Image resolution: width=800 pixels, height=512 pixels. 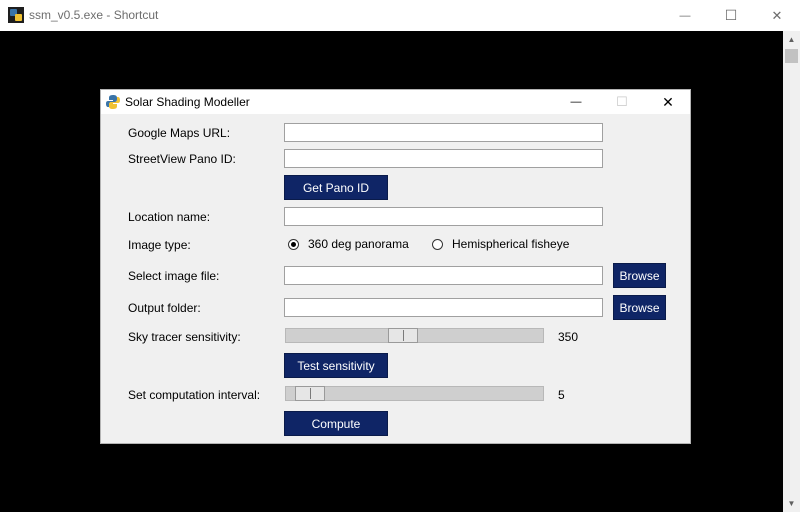 What do you see at coordinates (16, 15) in the screenshot?
I see `python-app-icon` at bounding box center [16, 15].